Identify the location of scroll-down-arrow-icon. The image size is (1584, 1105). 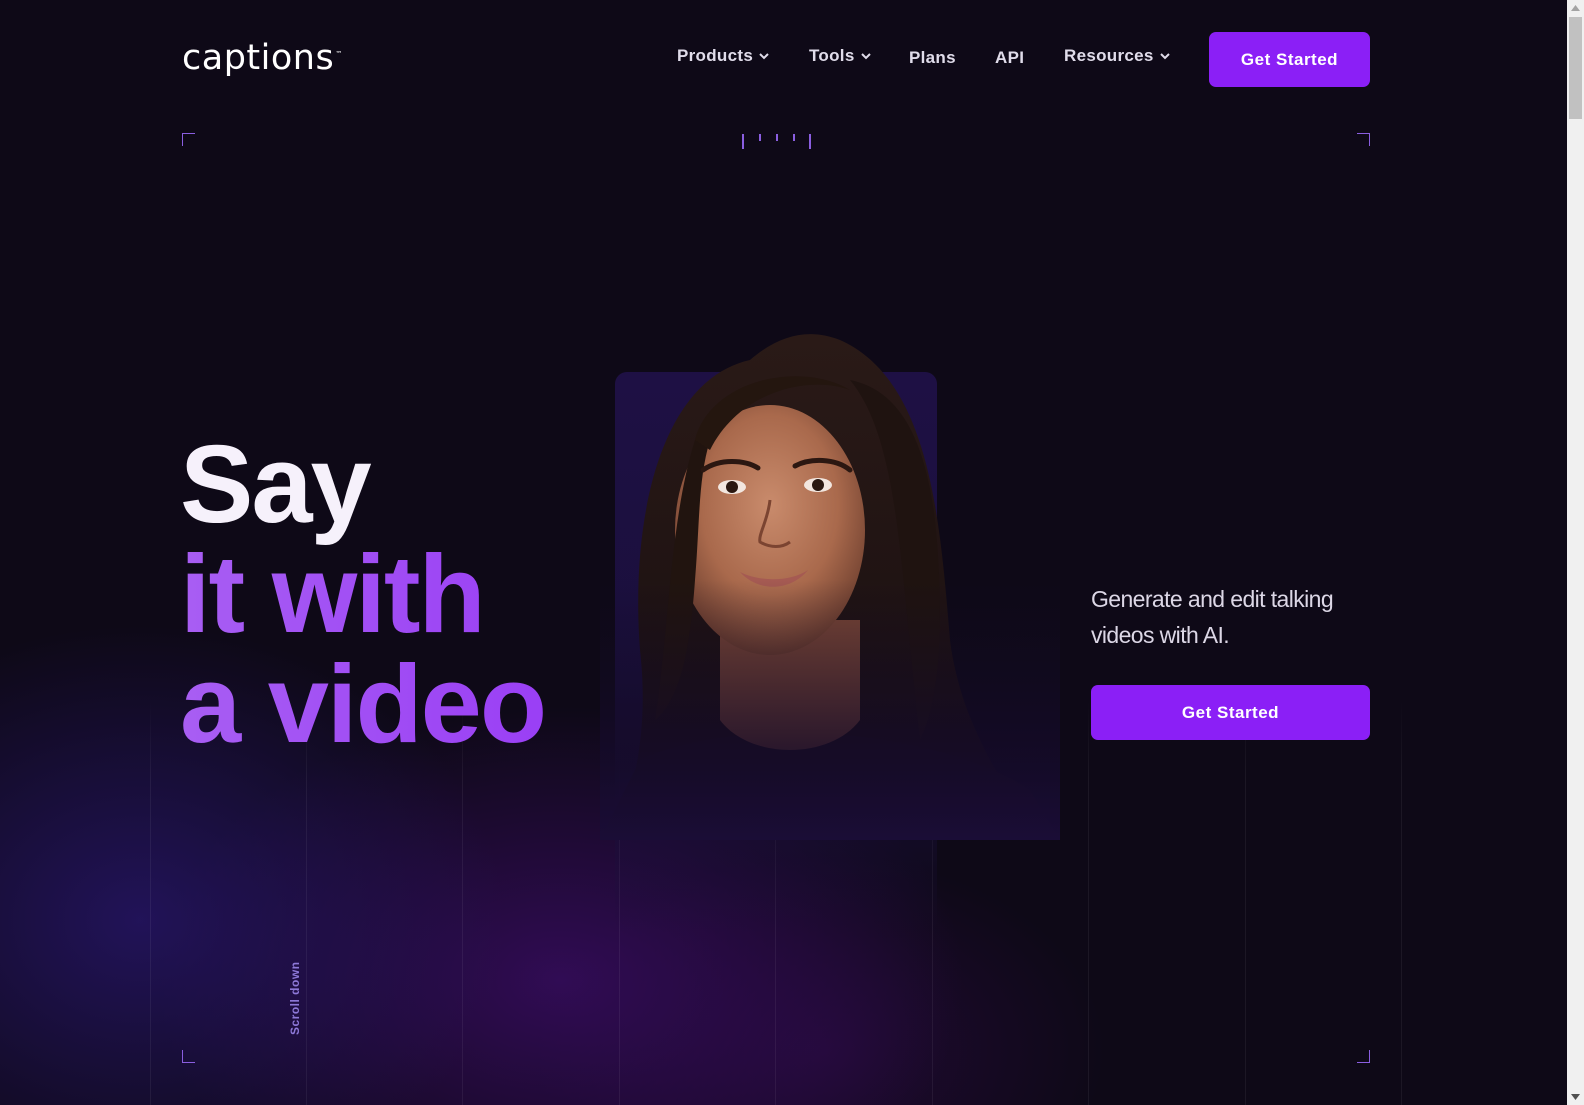
(1575, 1097).